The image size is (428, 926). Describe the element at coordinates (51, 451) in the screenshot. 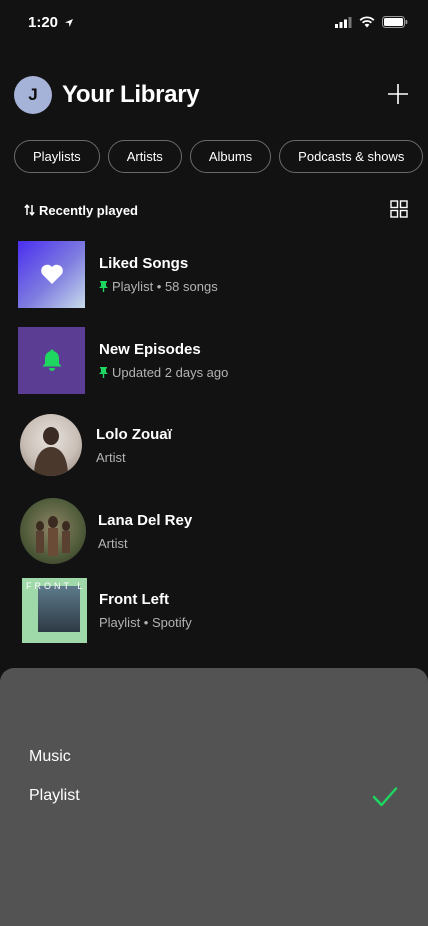

I see `artist-silhouette-icon` at that location.